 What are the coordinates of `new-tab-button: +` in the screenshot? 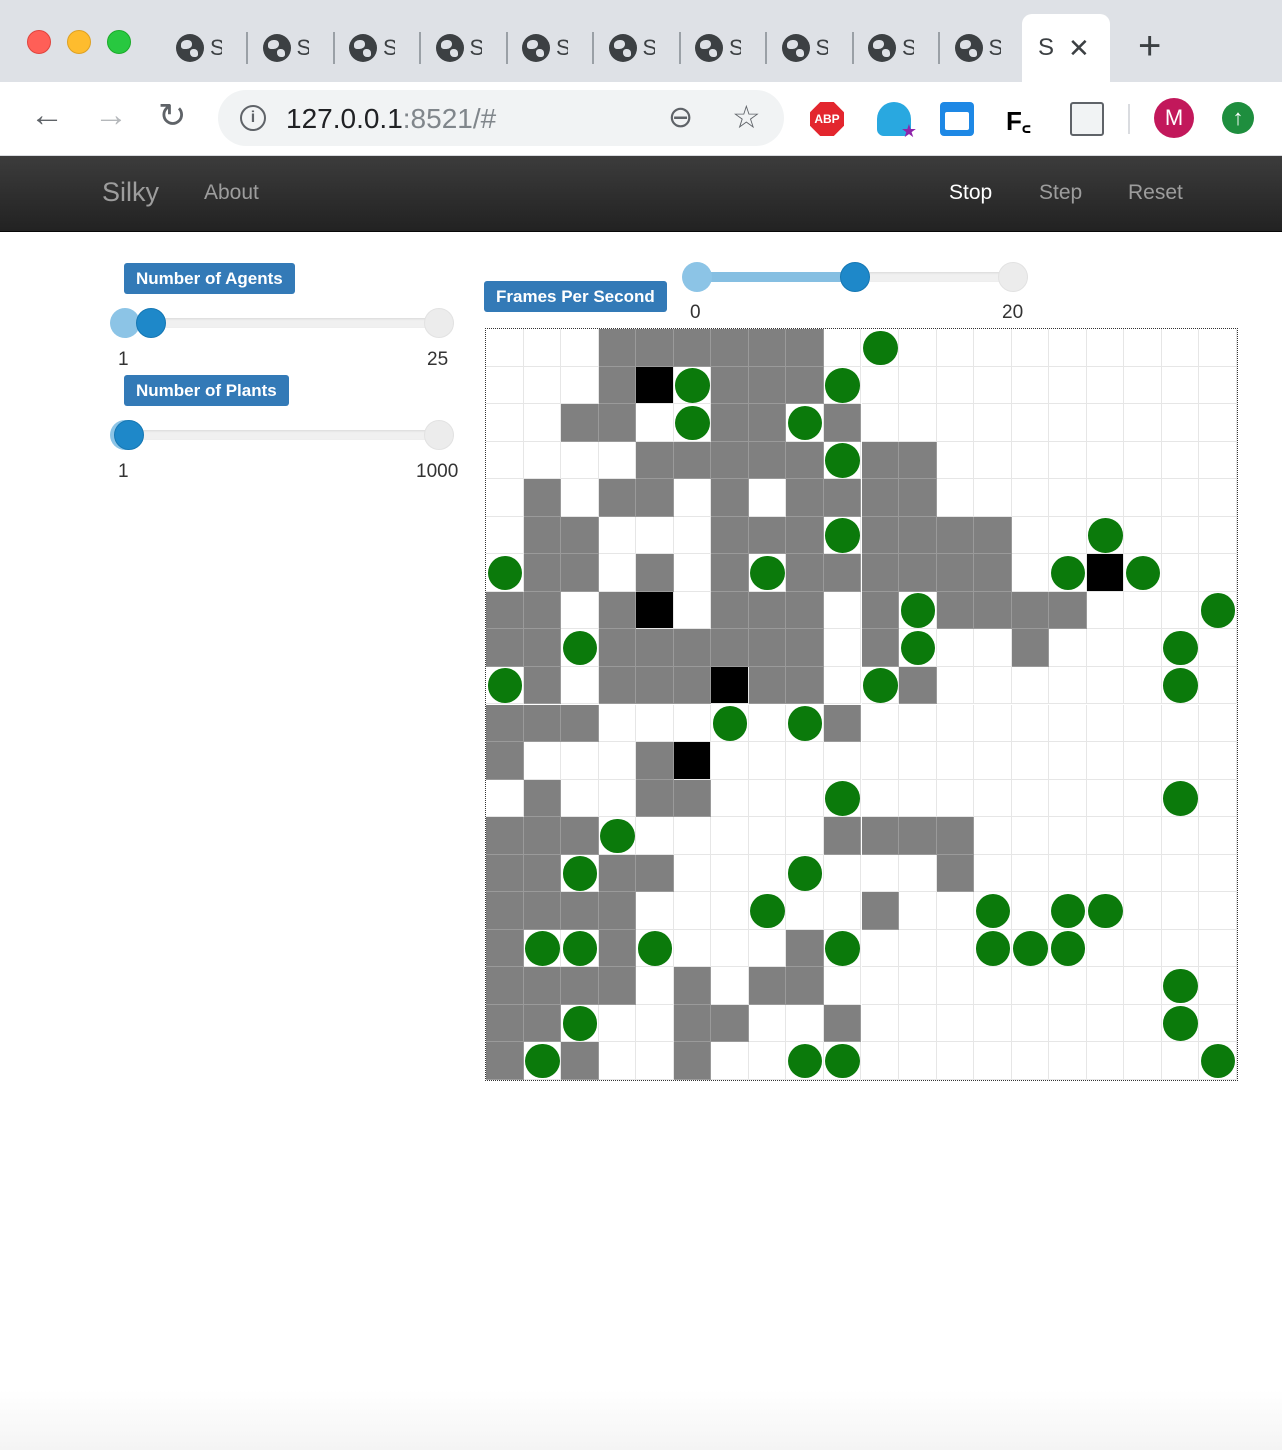 It's located at (1149, 46).